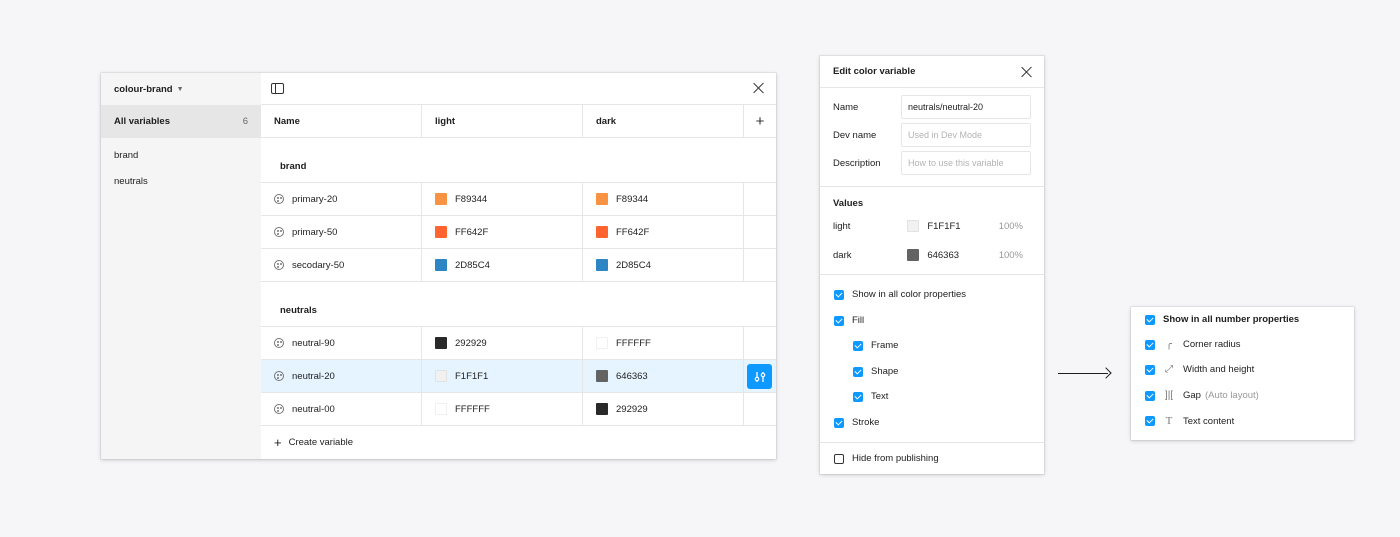 The width and height of the screenshot is (1400, 537). What do you see at coordinates (181, 121) in the screenshot?
I see `sidebar-item-all-variables: All variables 6` at bounding box center [181, 121].